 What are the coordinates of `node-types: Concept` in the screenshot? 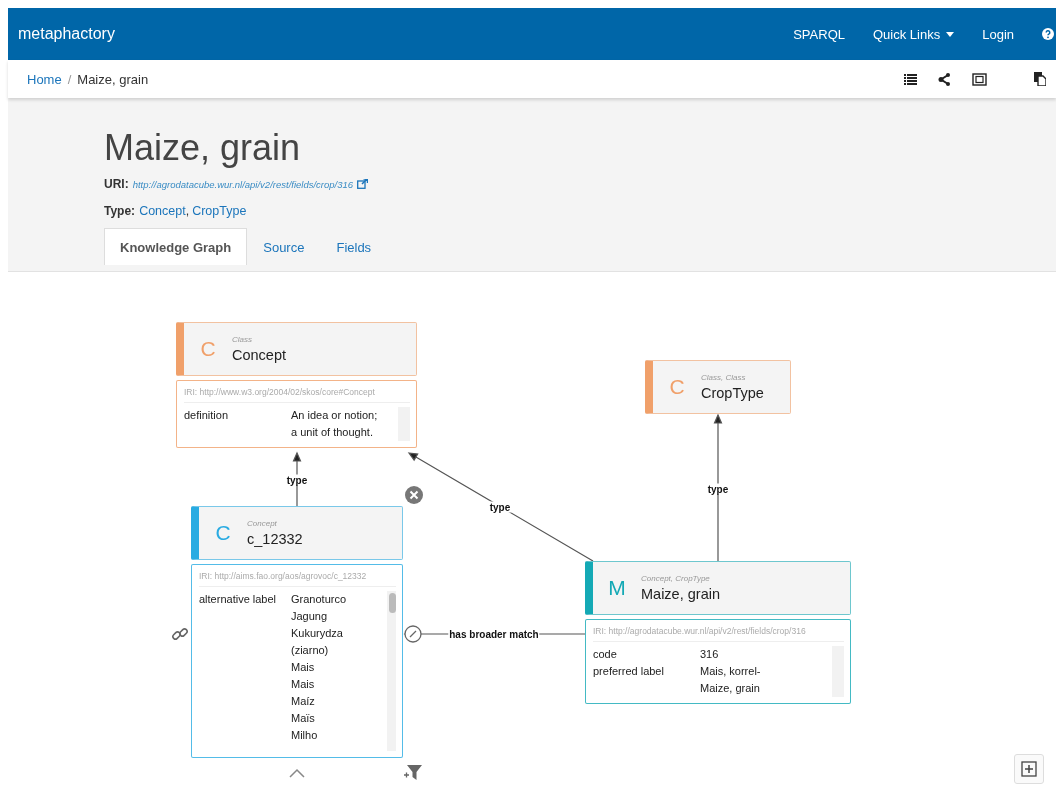 It's located at (262, 523).